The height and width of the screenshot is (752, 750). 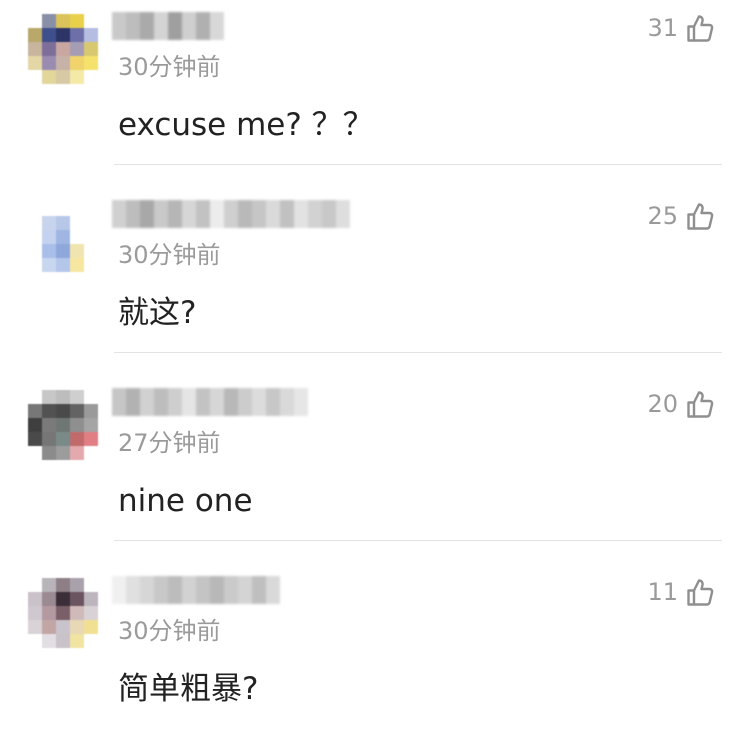 What do you see at coordinates (169, 631) in the screenshot?
I see `timestamp: 30分钟前` at bounding box center [169, 631].